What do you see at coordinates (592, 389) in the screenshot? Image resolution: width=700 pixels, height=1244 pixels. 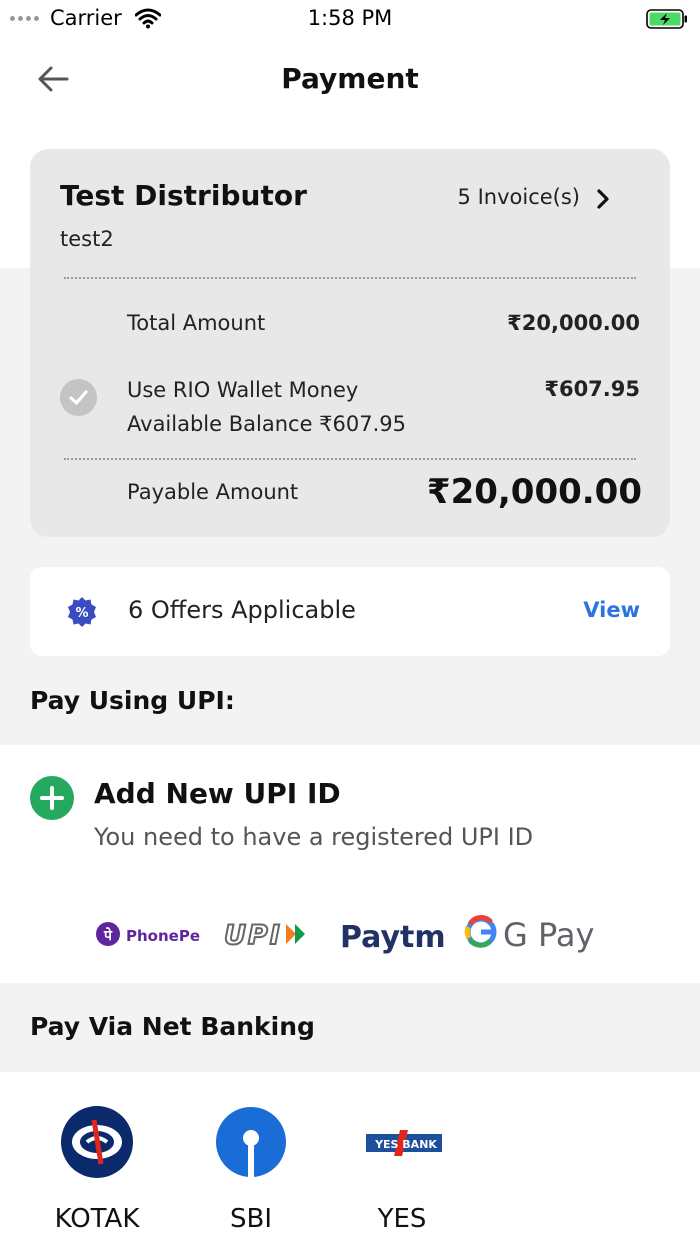 I see `wallet-value: ₹607.95` at bounding box center [592, 389].